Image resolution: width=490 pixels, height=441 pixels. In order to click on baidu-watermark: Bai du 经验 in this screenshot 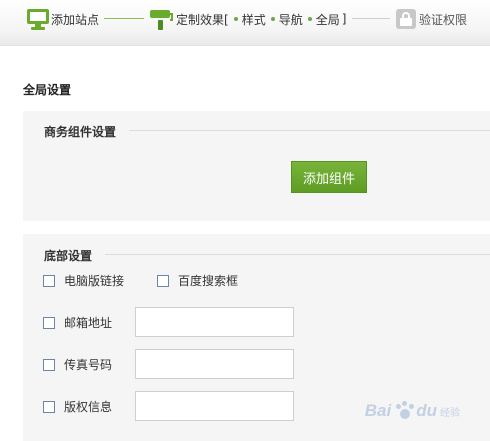, I will do `click(412, 411)`.